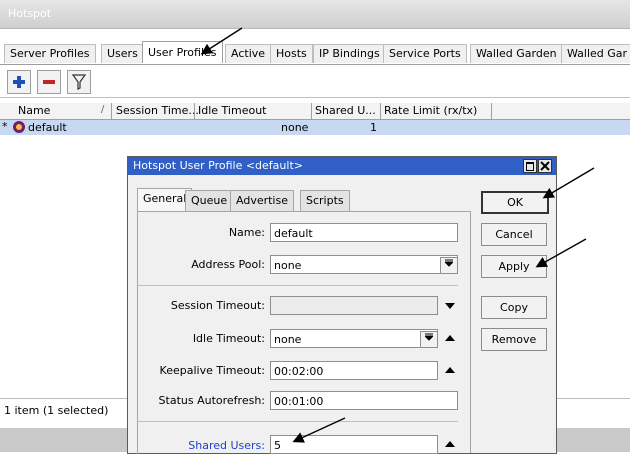  Describe the element at coordinates (319, 430) in the screenshot. I see `arrow-to-shared-users` at that location.